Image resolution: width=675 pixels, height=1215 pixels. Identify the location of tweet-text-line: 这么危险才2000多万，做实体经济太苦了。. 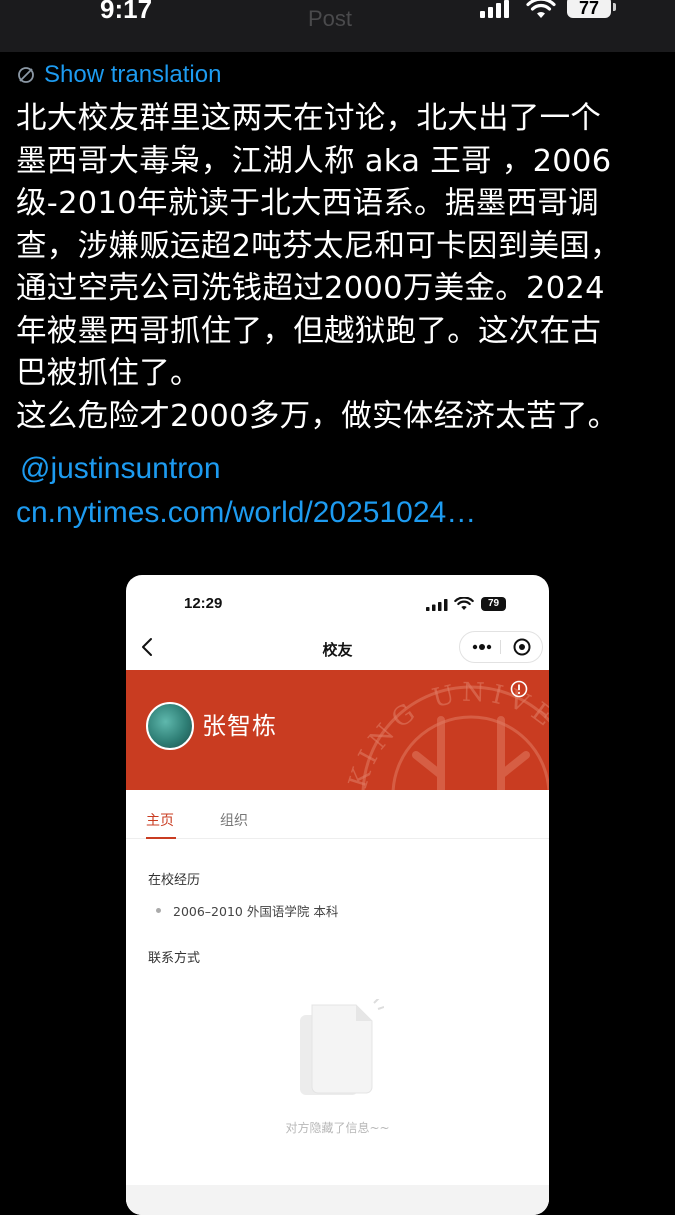
(317, 416).